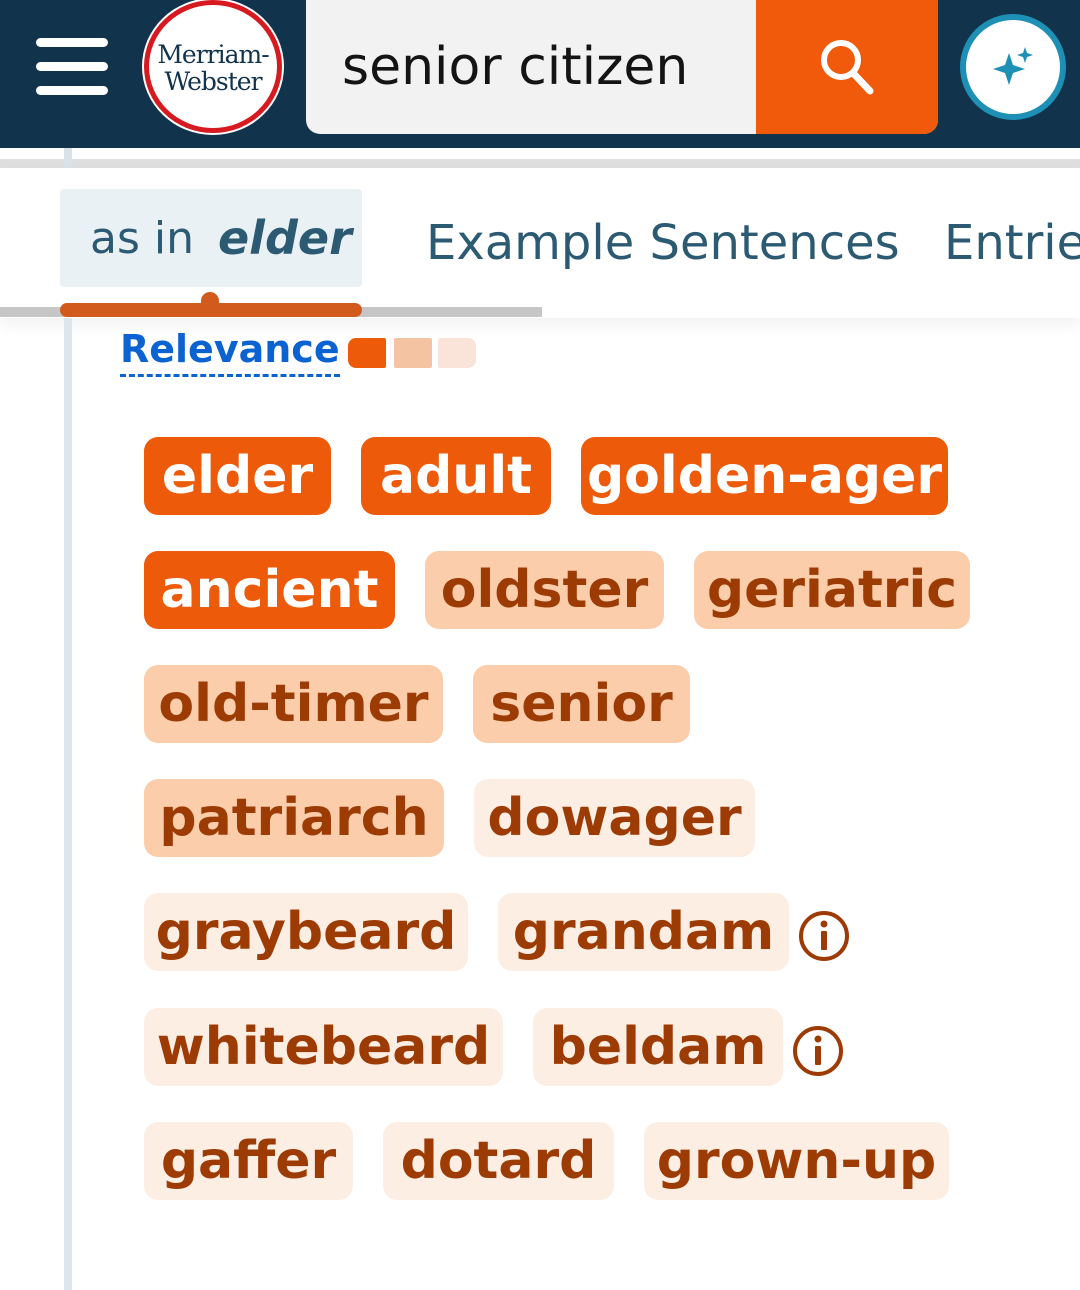 This screenshot has height=1290, width=1080. Describe the element at coordinates (293, 704) in the screenshot. I see `synonym-chip: old-timer` at that location.